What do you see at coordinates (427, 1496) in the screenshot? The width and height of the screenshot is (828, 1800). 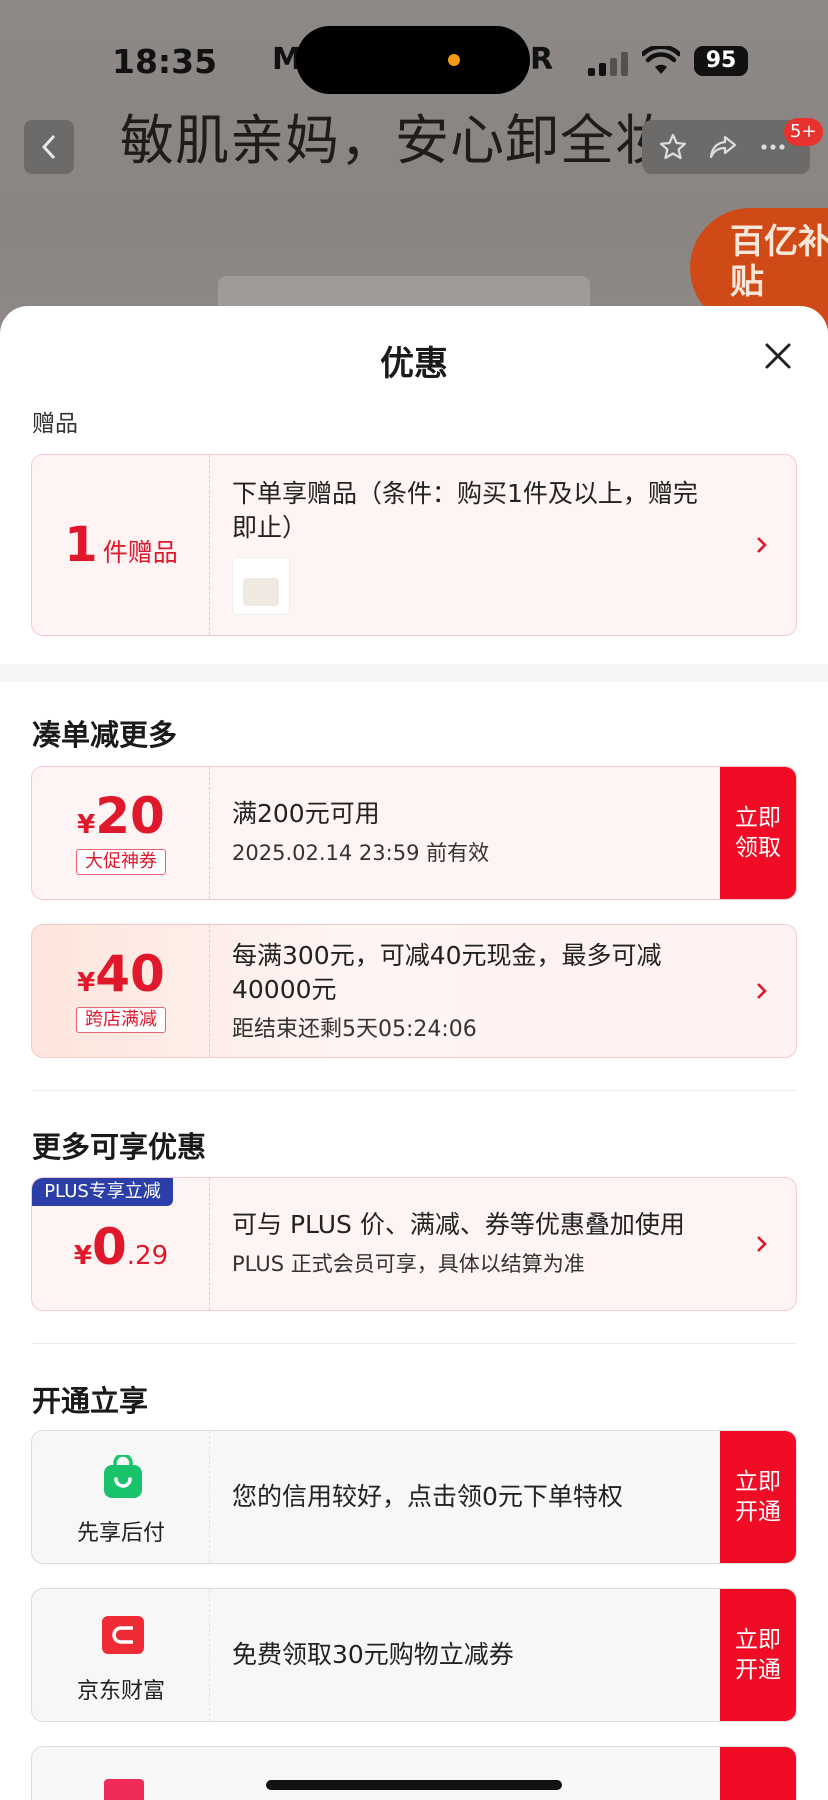 I see `pay-later-text: 您的信用较好，点击领0元下单特权` at bounding box center [427, 1496].